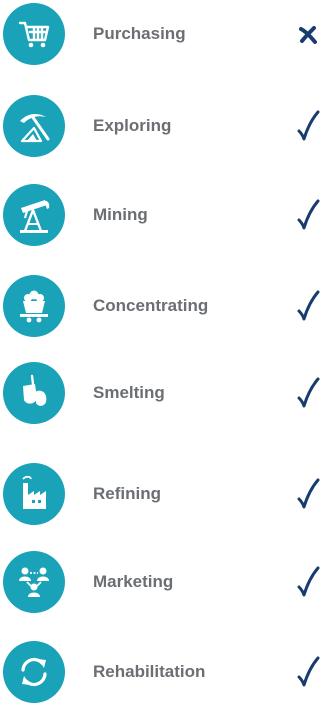 This screenshot has width=321, height=707. Describe the element at coordinates (34, 126) in the screenshot. I see `pickaxe-icon` at that location.